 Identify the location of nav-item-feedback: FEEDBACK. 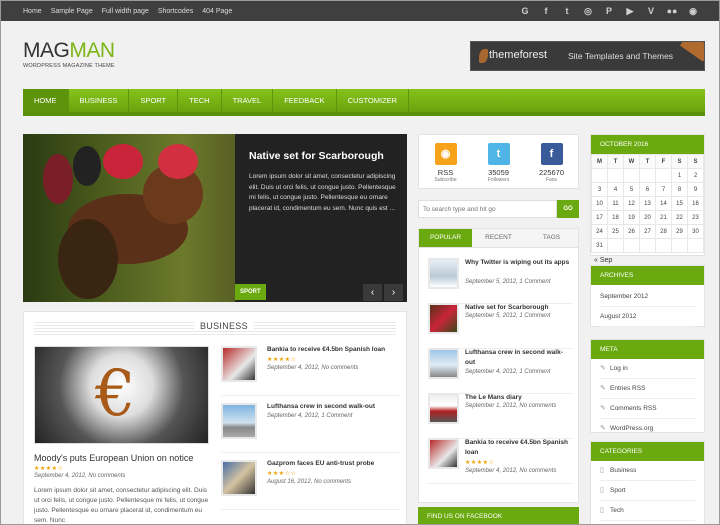
(305, 100).